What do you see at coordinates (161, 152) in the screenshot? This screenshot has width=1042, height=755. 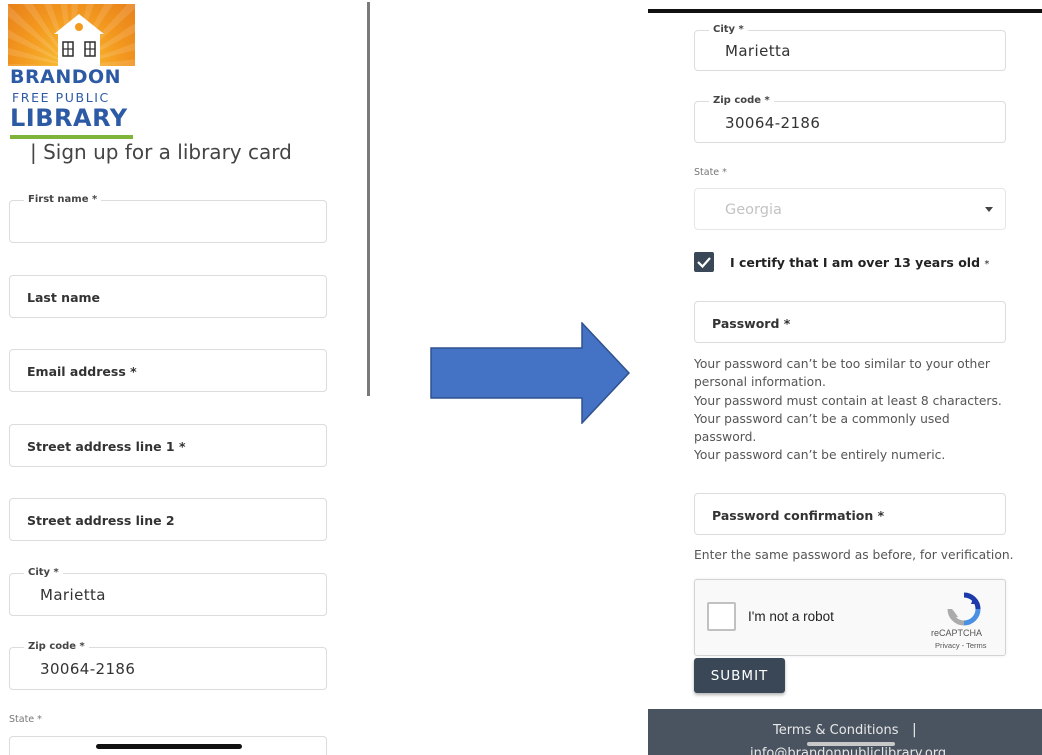 I see `page-title: | Sign up for a library card` at bounding box center [161, 152].